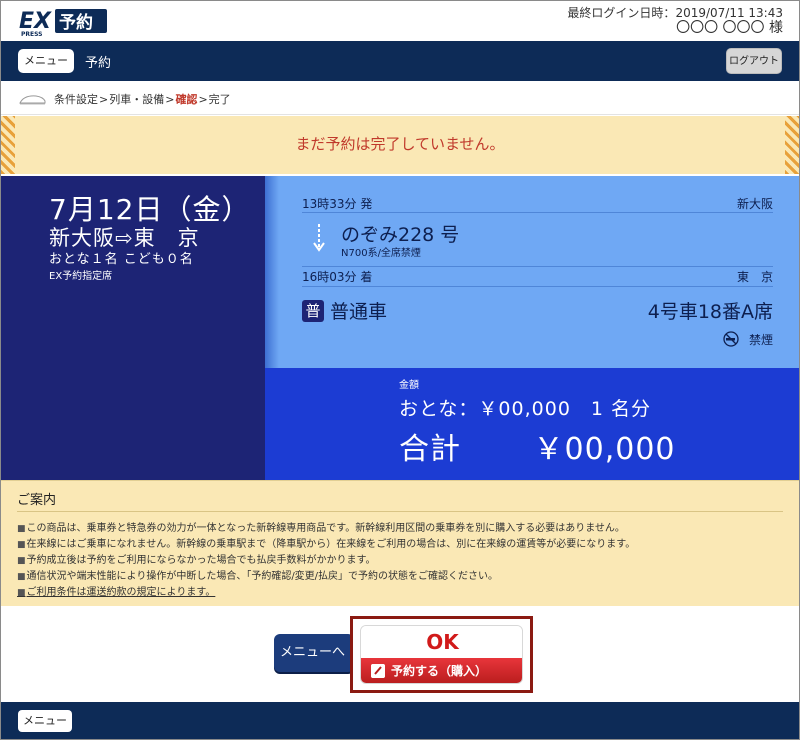  Describe the element at coordinates (409, 385) in the screenshot. I see `price-label: 金額` at that location.